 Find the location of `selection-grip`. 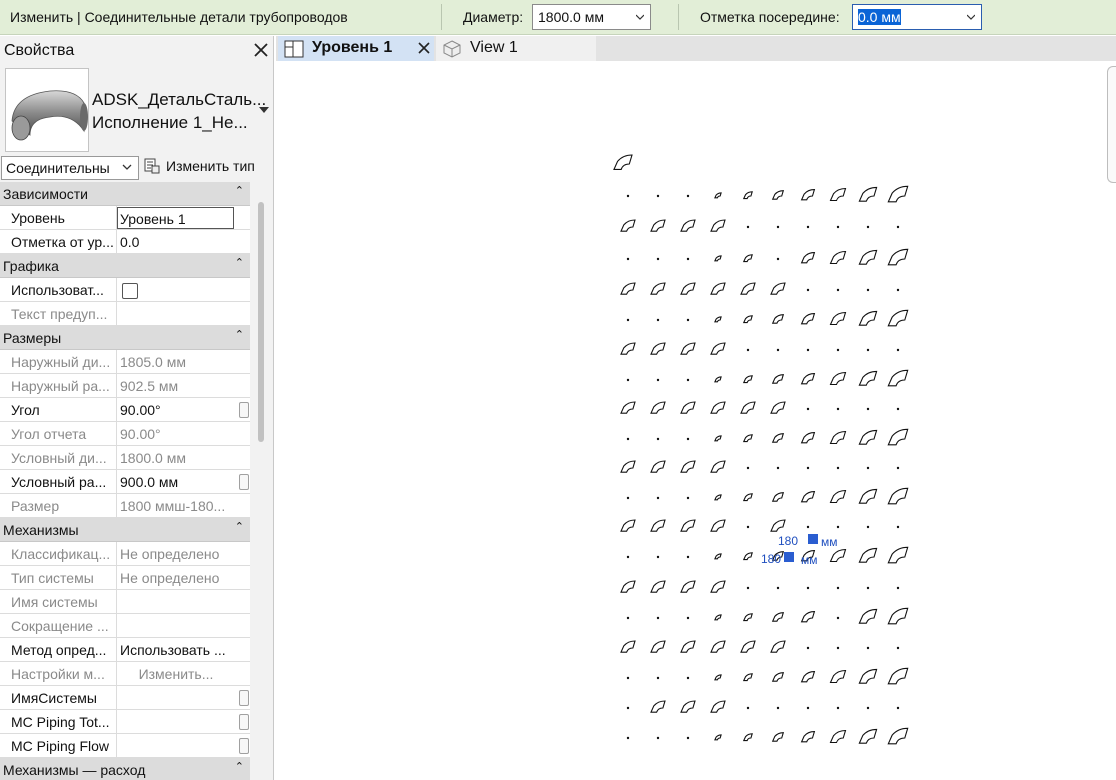

selection-grip is located at coordinates (789, 557).